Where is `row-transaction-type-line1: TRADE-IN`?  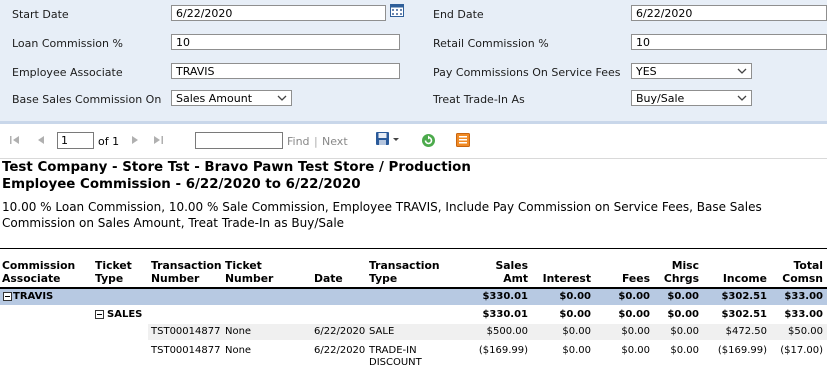 row-transaction-type-line1: TRADE-IN is located at coordinates (393, 350).